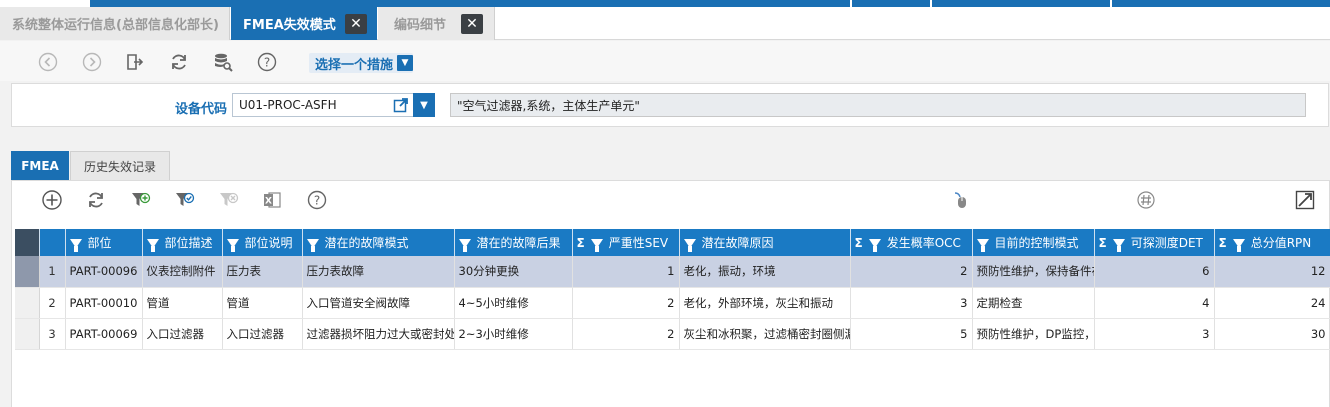 The image size is (1330, 407). What do you see at coordinates (765, 303) in the screenshot?
I see `cell-failure-cause: 老化，外部环境，灰尘和振动` at bounding box center [765, 303].